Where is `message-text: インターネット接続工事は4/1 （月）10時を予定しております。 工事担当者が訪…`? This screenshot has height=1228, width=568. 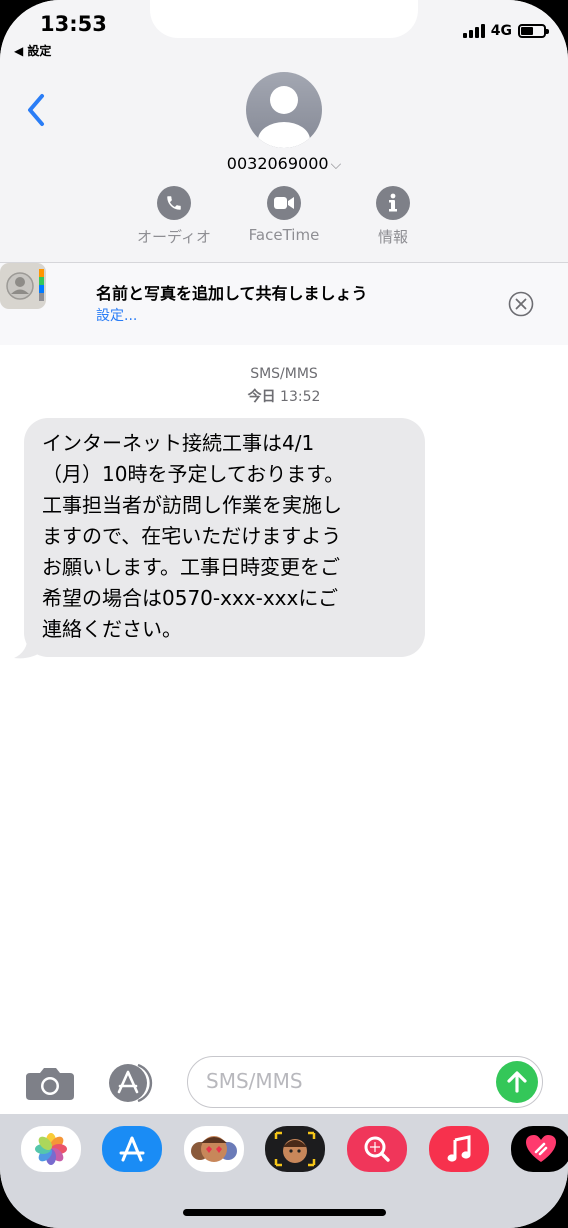
message-text: インターネット接続工事は4/1 （月）10時を予定しております。 工事担当者が訪… is located at coordinates (193, 536).